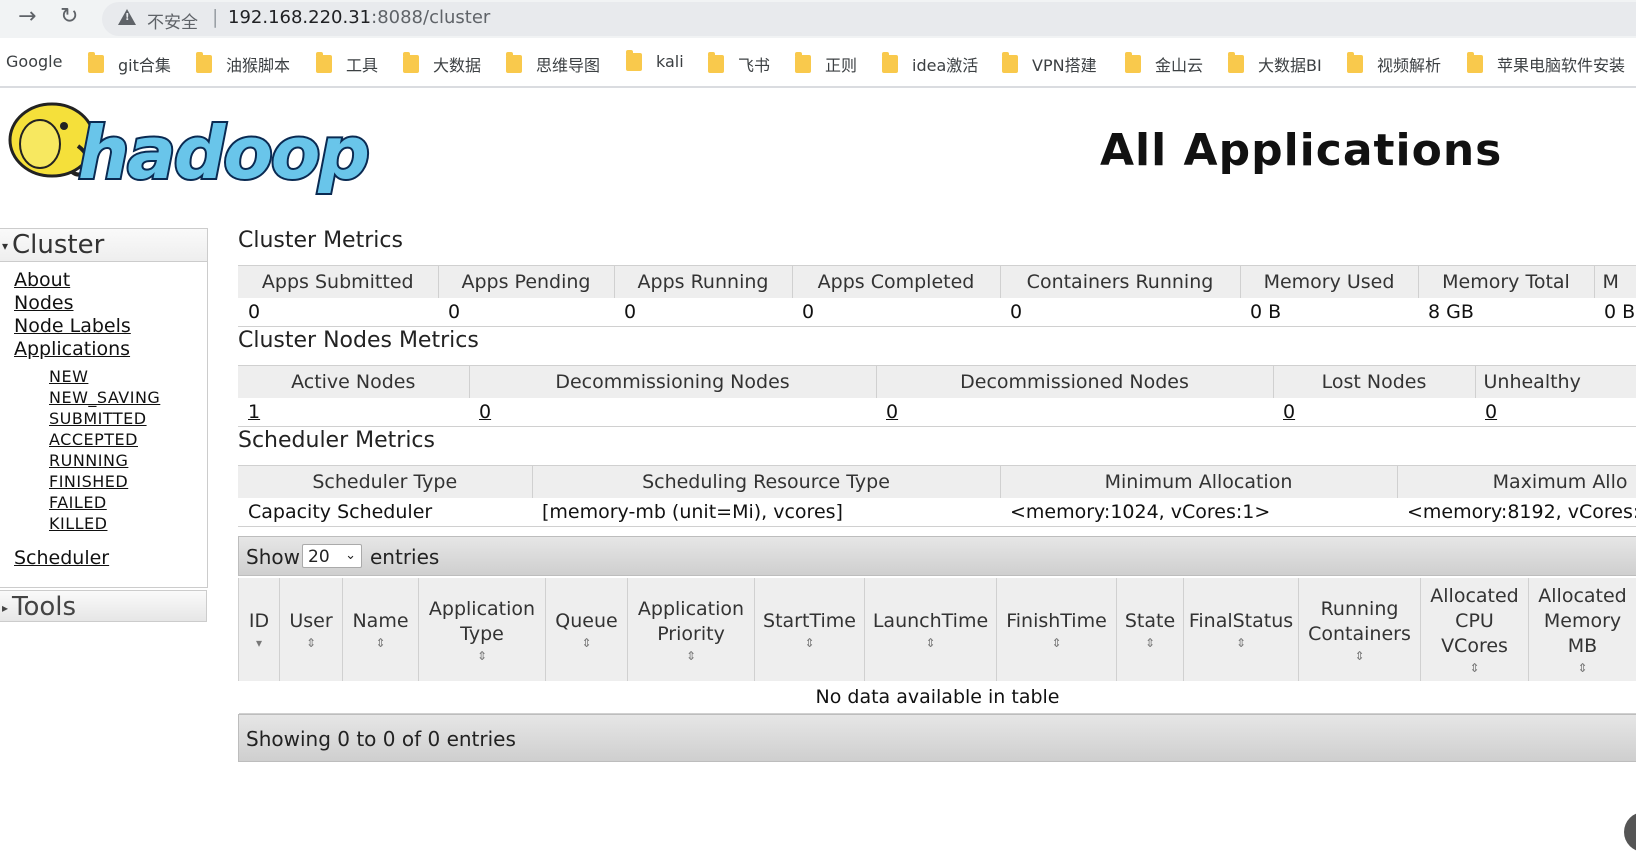 The image size is (1636, 859). I want to click on col-containers-running: Containers Running, so click(1120, 281).